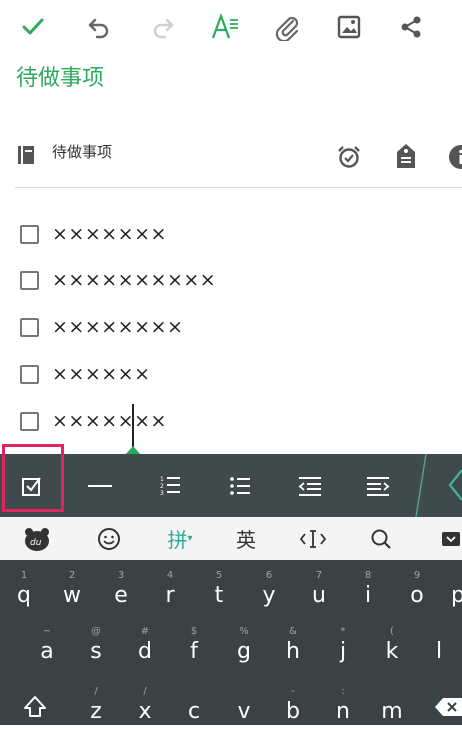 The height and width of the screenshot is (730, 462). I want to click on key-label: p, so click(456, 595).